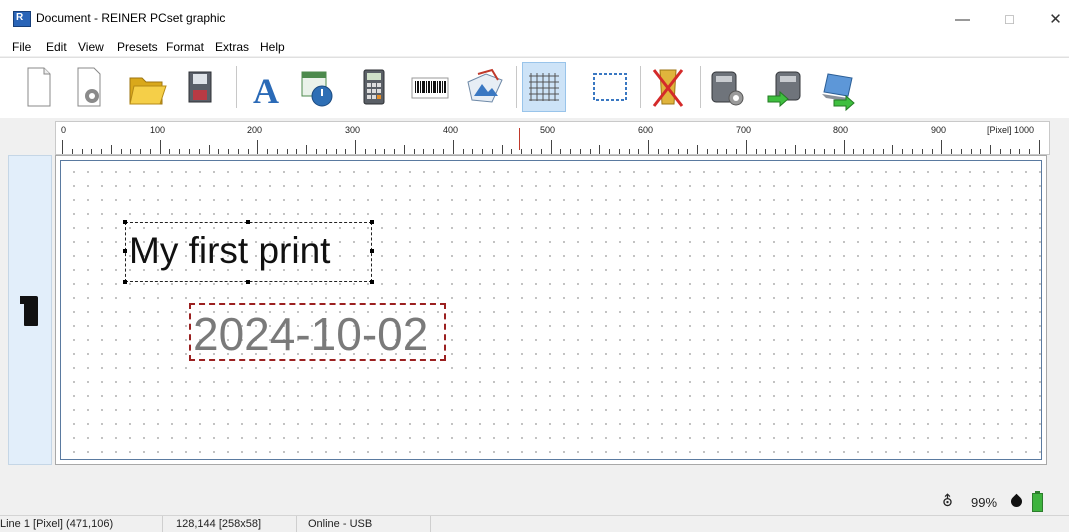 This screenshot has width=1069, height=532. Describe the element at coordinates (962, 20) in the screenshot. I see `minimize-button: —` at that location.